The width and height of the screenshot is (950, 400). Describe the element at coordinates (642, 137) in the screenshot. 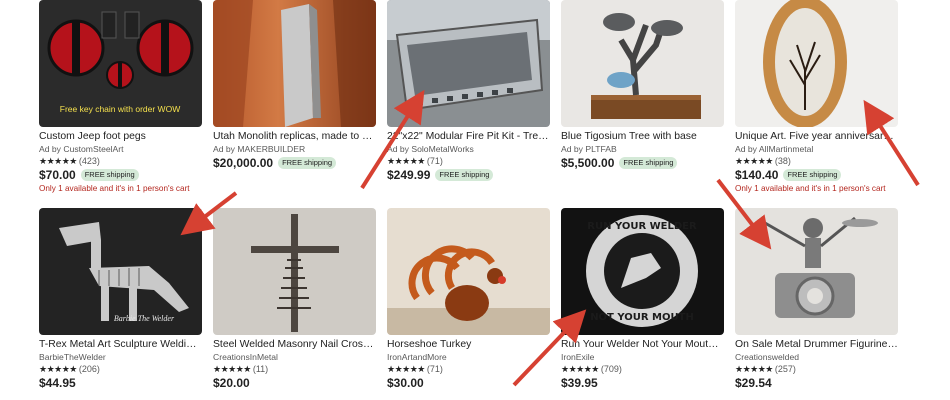

I see `listing-title: Blue Tigosium Tree with base` at that location.